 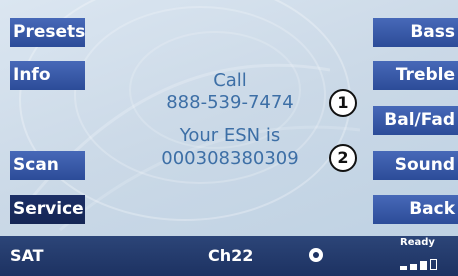 What do you see at coordinates (415, 32) in the screenshot?
I see `bass-button: Bass` at bounding box center [415, 32].